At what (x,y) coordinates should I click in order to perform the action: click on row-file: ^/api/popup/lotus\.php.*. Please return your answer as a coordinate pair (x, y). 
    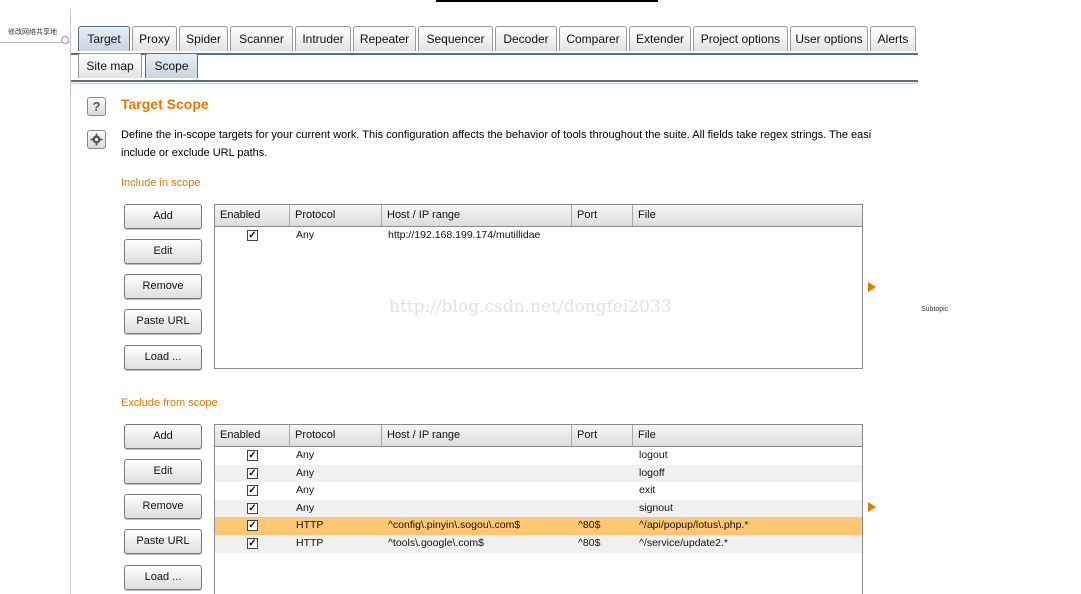
    Looking at the image, I should click on (694, 525).